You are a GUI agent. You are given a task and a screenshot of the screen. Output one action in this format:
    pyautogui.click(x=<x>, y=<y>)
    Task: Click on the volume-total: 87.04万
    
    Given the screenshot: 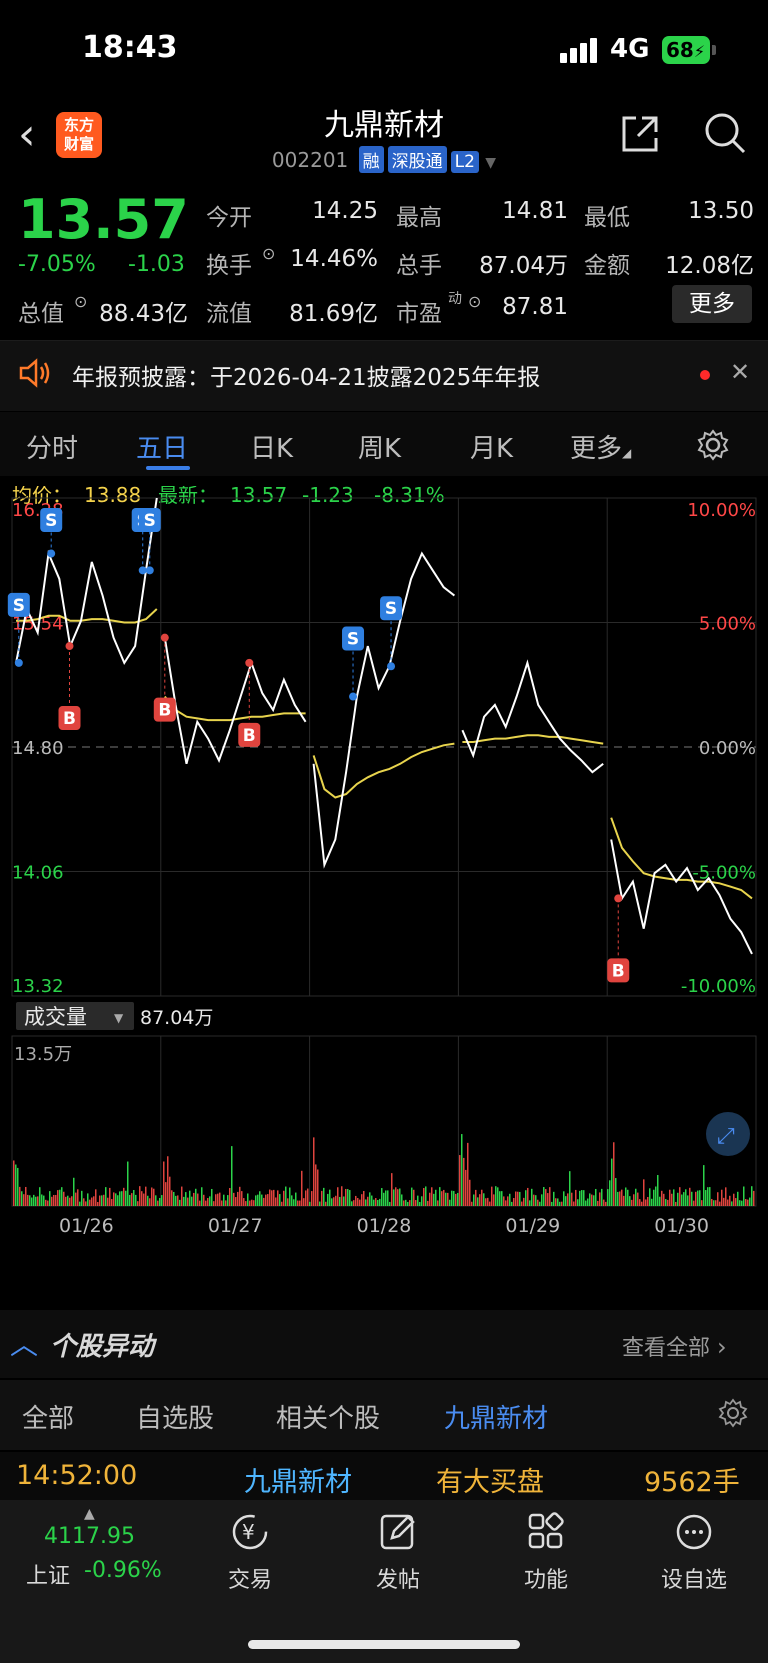 What is the action you would take?
    pyautogui.click(x=176, y=1018)
    